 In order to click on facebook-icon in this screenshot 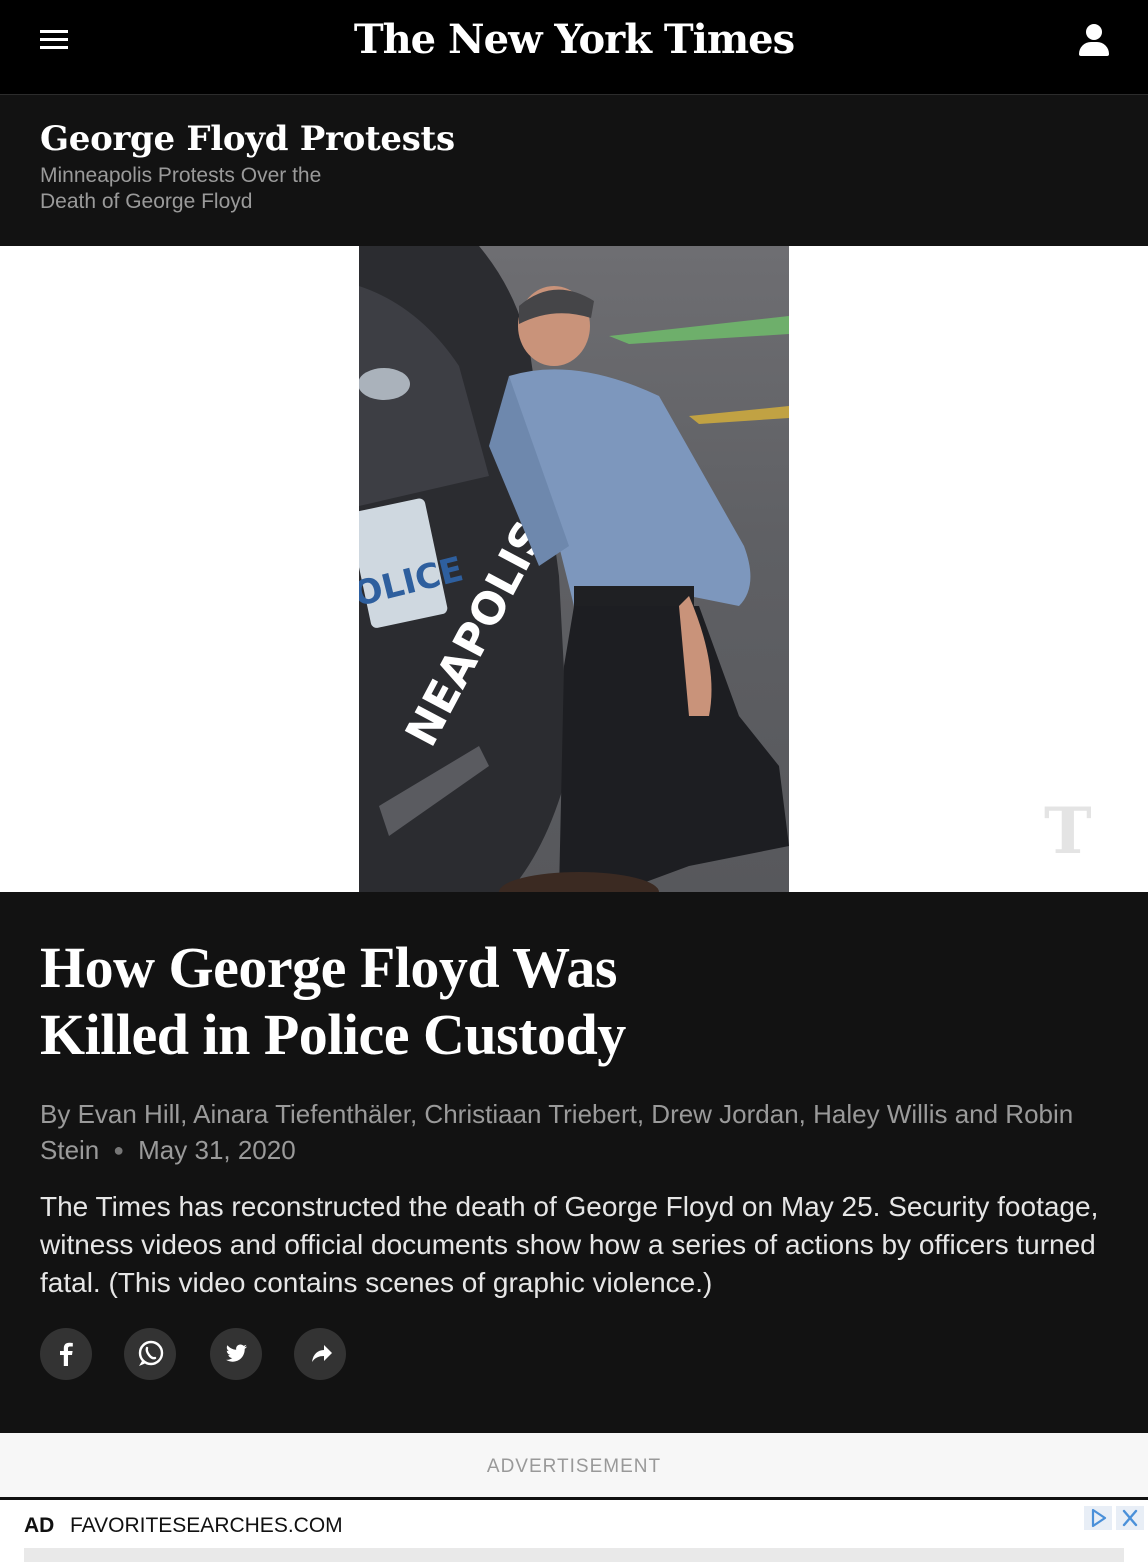, I will do `click(66, 1354)`.